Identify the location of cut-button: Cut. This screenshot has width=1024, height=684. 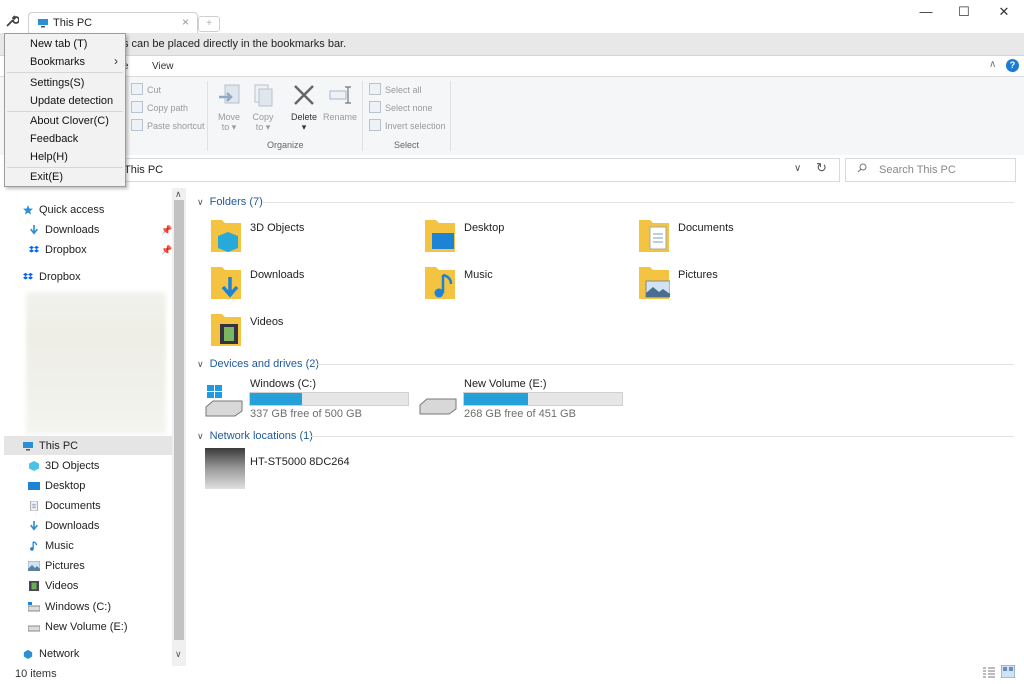
(146, 89).